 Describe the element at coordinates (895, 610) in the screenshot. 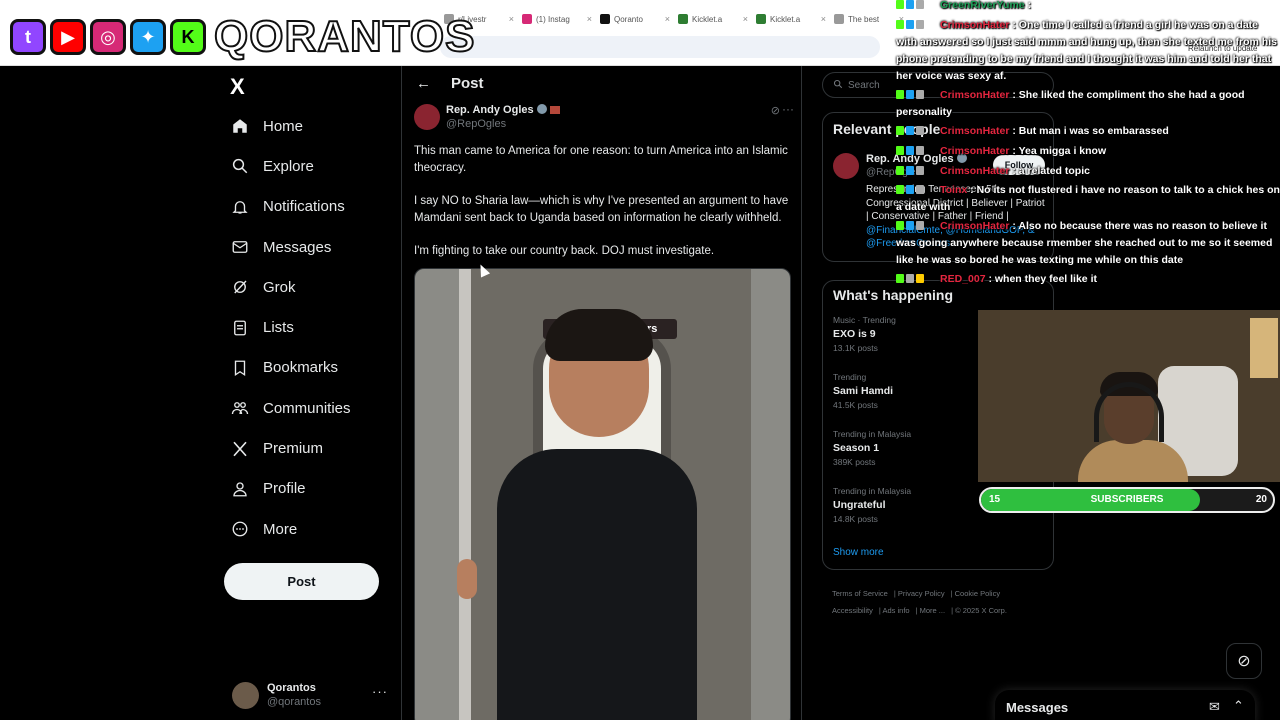

I see `footer-link: Ads info` at that location.